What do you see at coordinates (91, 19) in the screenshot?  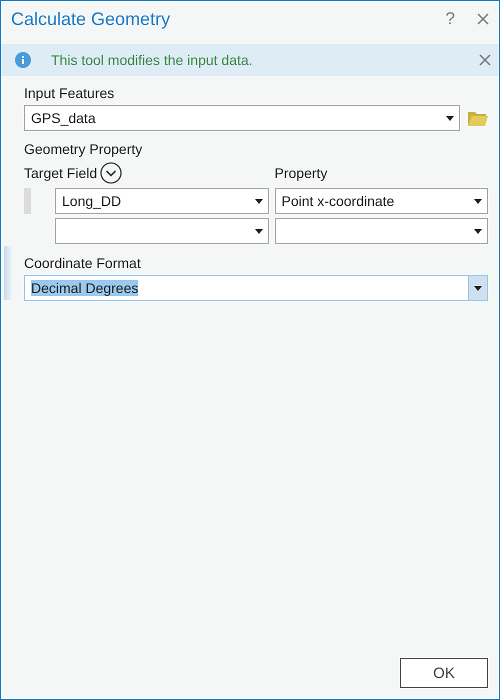 I see `window-title: Calculate Geometry` at bounding box center [91, 19].